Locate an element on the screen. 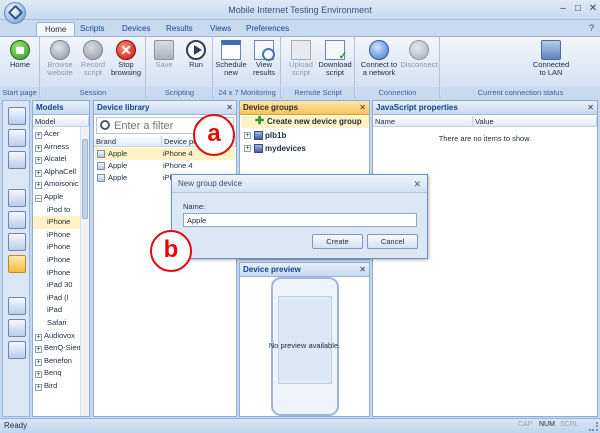 Image resolution: width=600 pixels, height=433 pixels. stop-browsing-button: ✕ Stop browsing is located at coordinates (126, 63).